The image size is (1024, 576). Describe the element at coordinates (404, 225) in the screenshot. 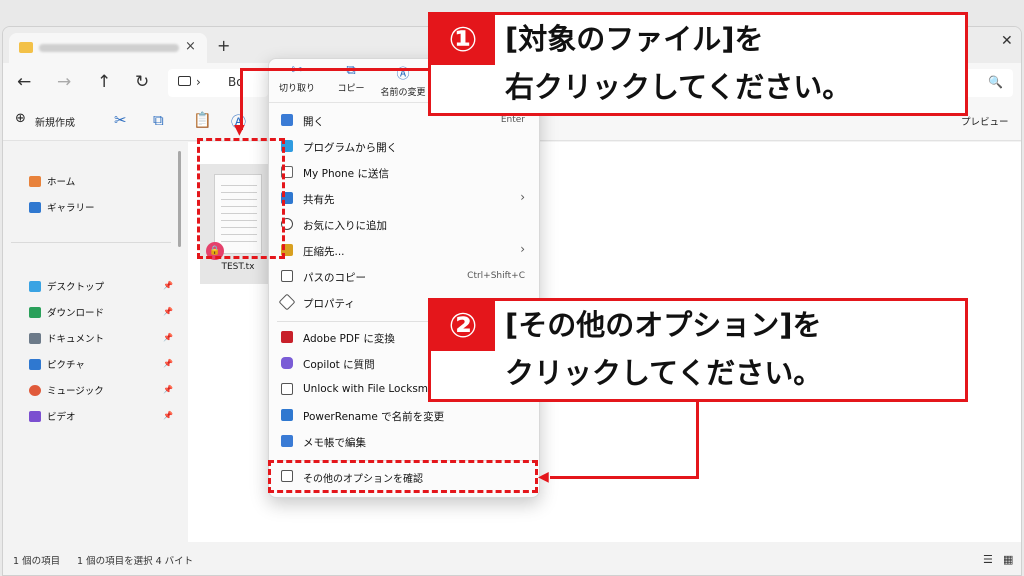

I see `menu-item-add-favorite: お気に入りに追加` at that location.